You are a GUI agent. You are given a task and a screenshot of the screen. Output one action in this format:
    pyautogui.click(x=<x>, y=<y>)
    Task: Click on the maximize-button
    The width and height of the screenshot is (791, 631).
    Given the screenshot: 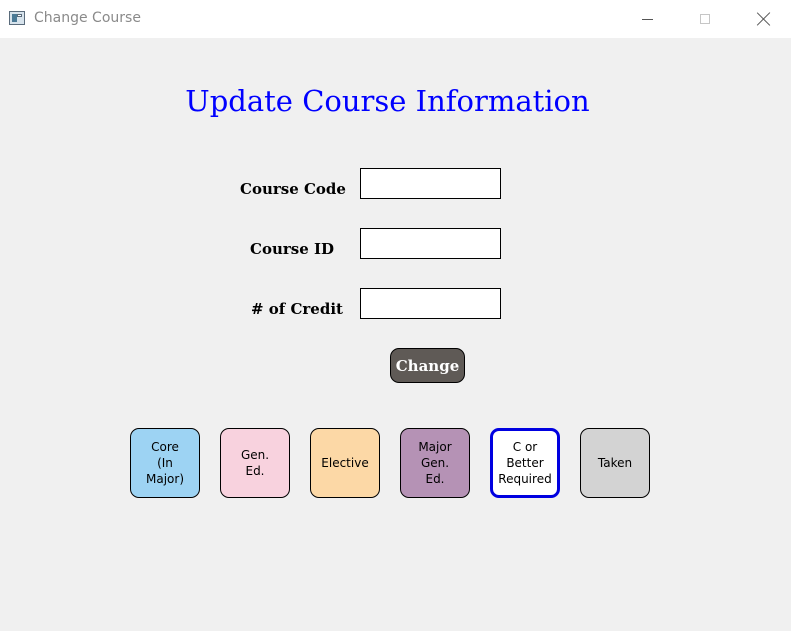 What is the action you would take?
    pyautogui.click(x=705, y=19)
    